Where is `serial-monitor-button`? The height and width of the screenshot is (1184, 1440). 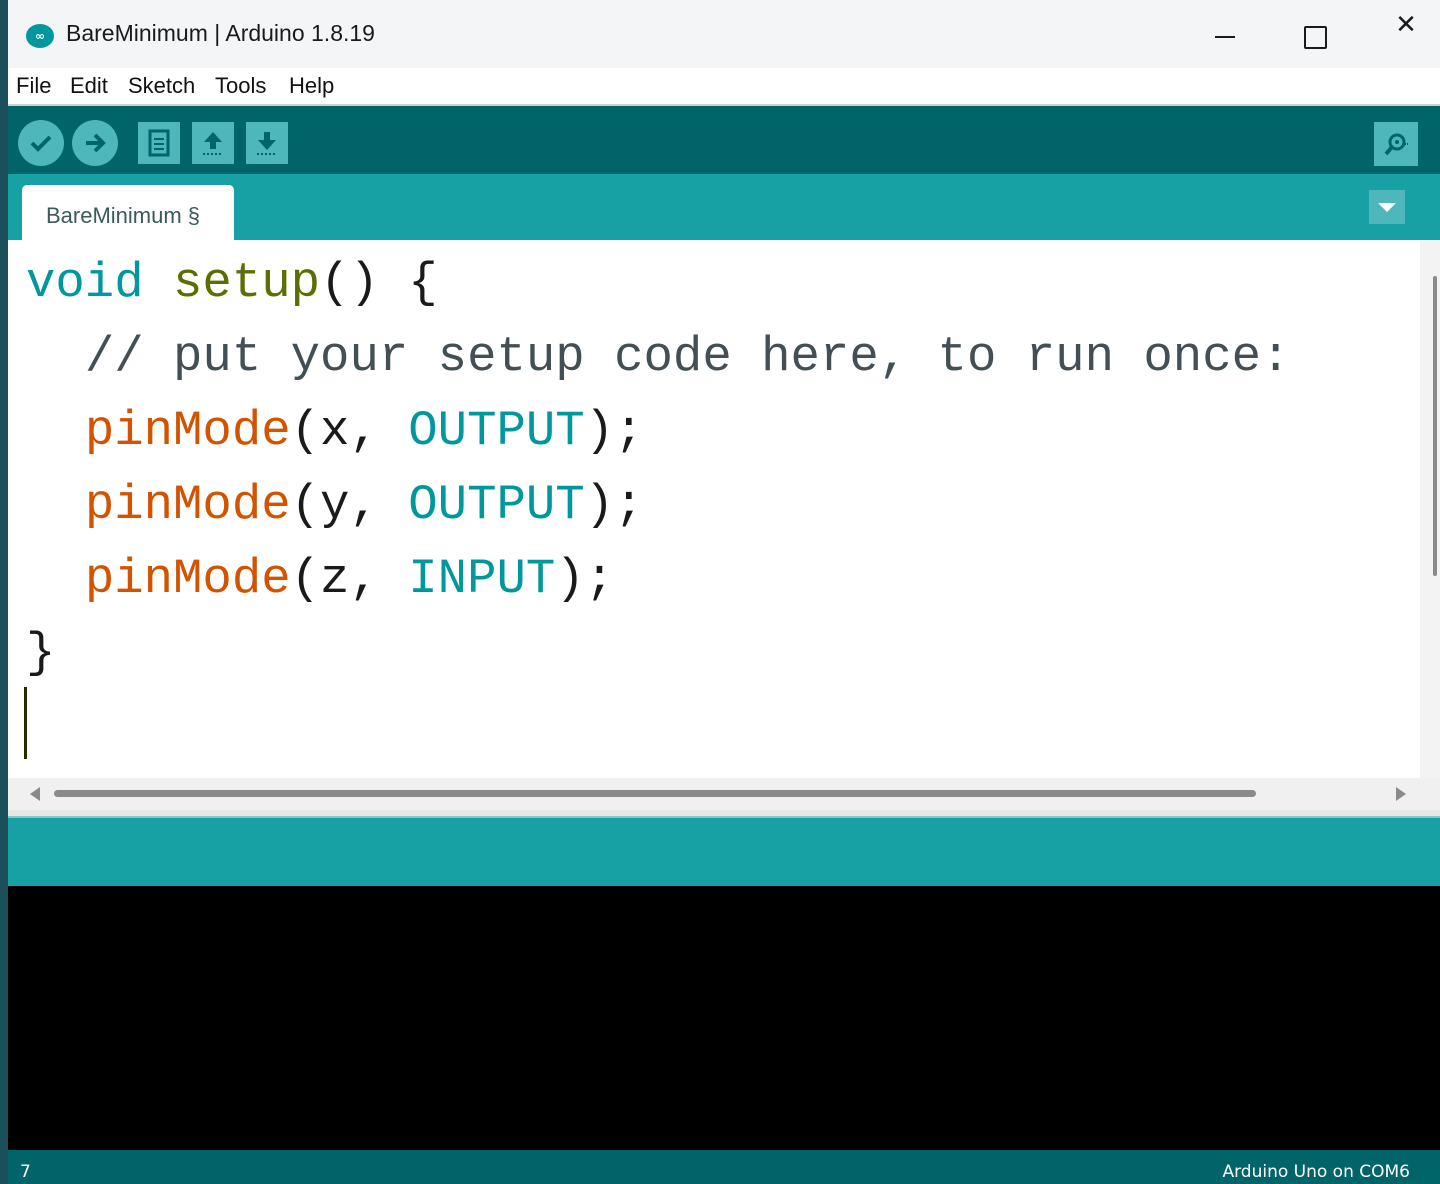
serial-monitor-button is located at coordinates (1396, 144).